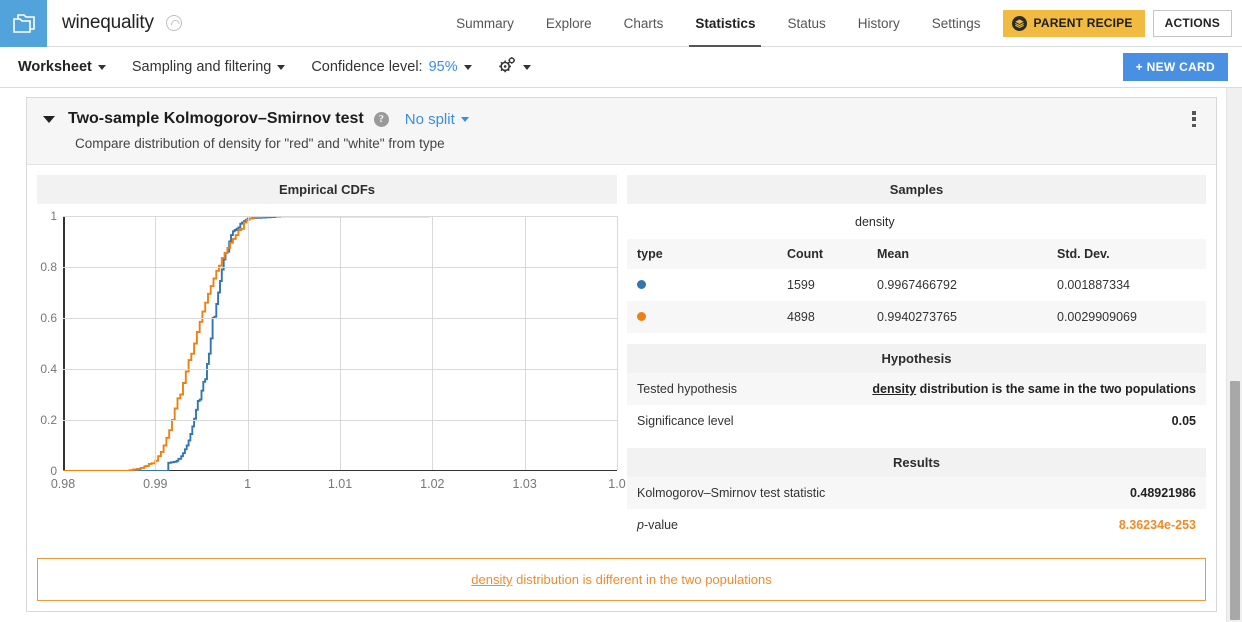 The image size is (1242, 622). I want to click on settings-gear-dropdown, so click(514, 67).